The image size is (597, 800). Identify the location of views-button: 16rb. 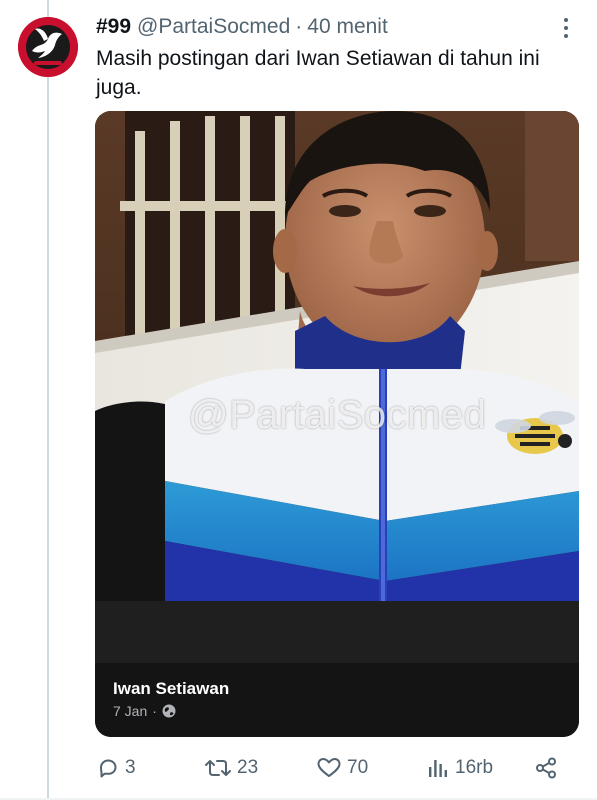
(459, 768).